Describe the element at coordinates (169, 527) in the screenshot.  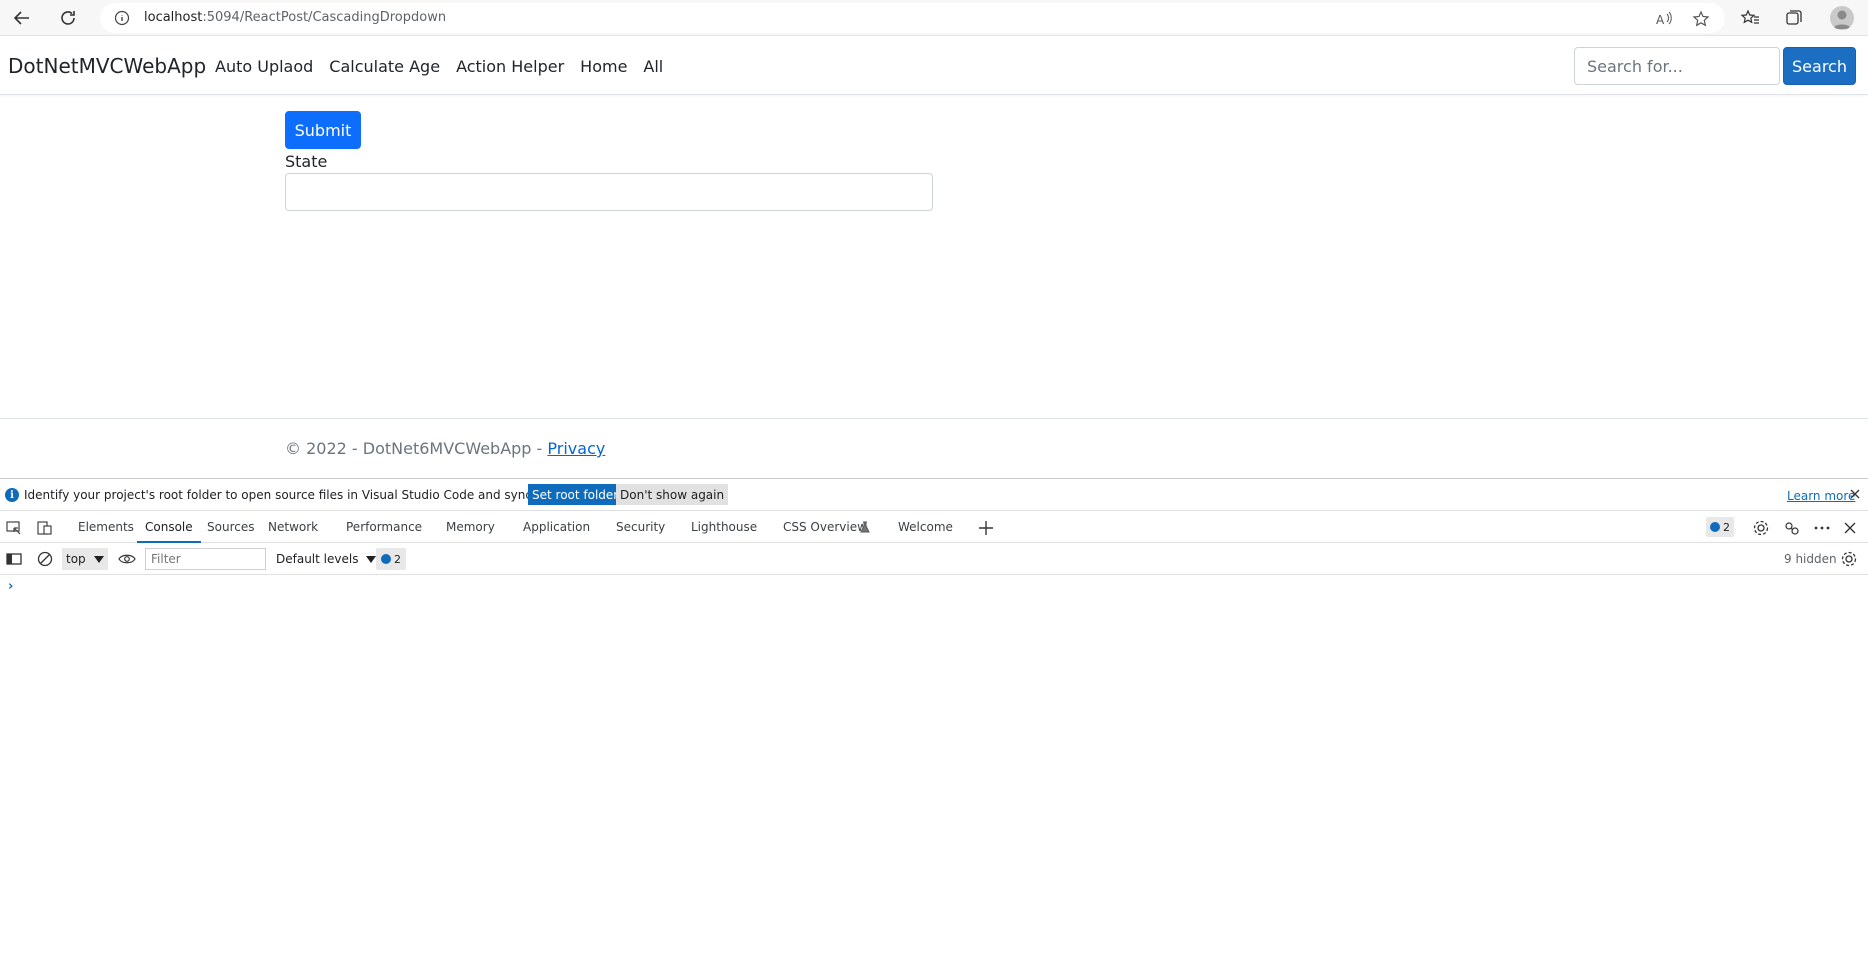
I see `tab-console: Console` at that location.